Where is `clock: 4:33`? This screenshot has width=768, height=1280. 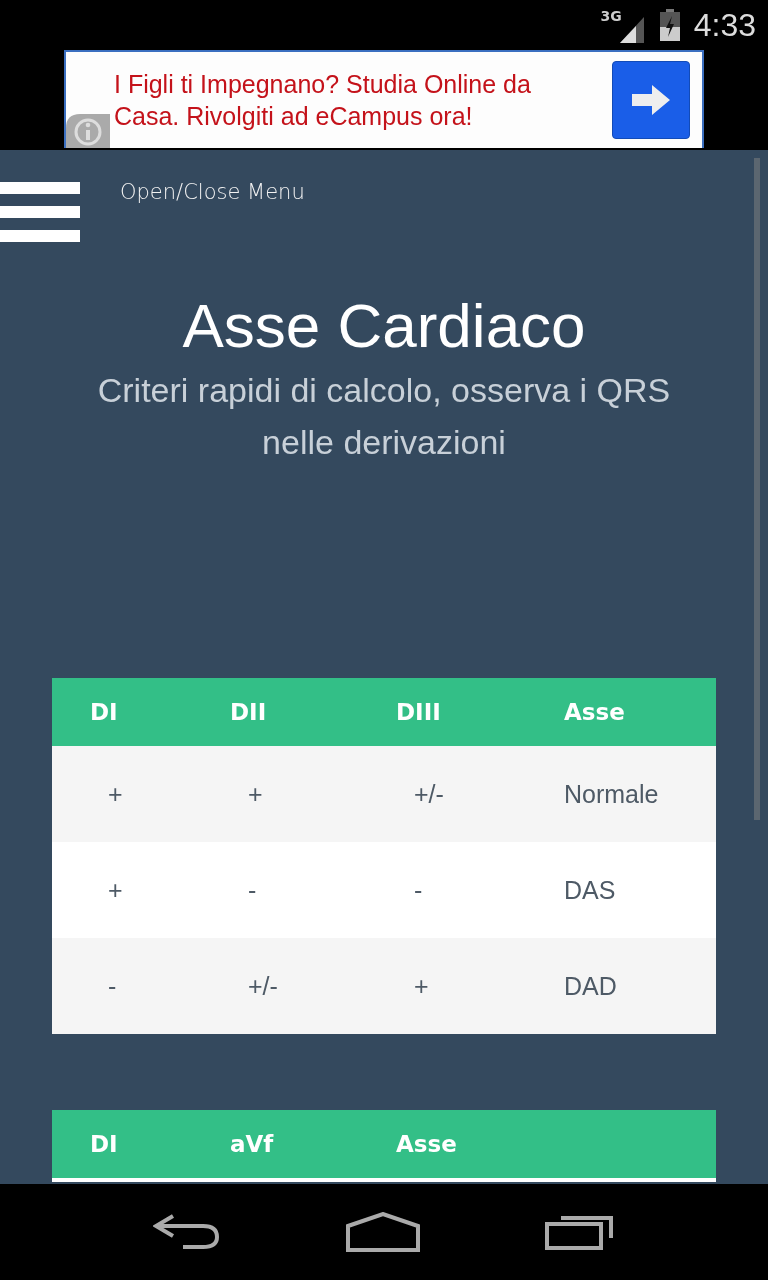
clock: 4:33 is located at coordinates (724, 25).